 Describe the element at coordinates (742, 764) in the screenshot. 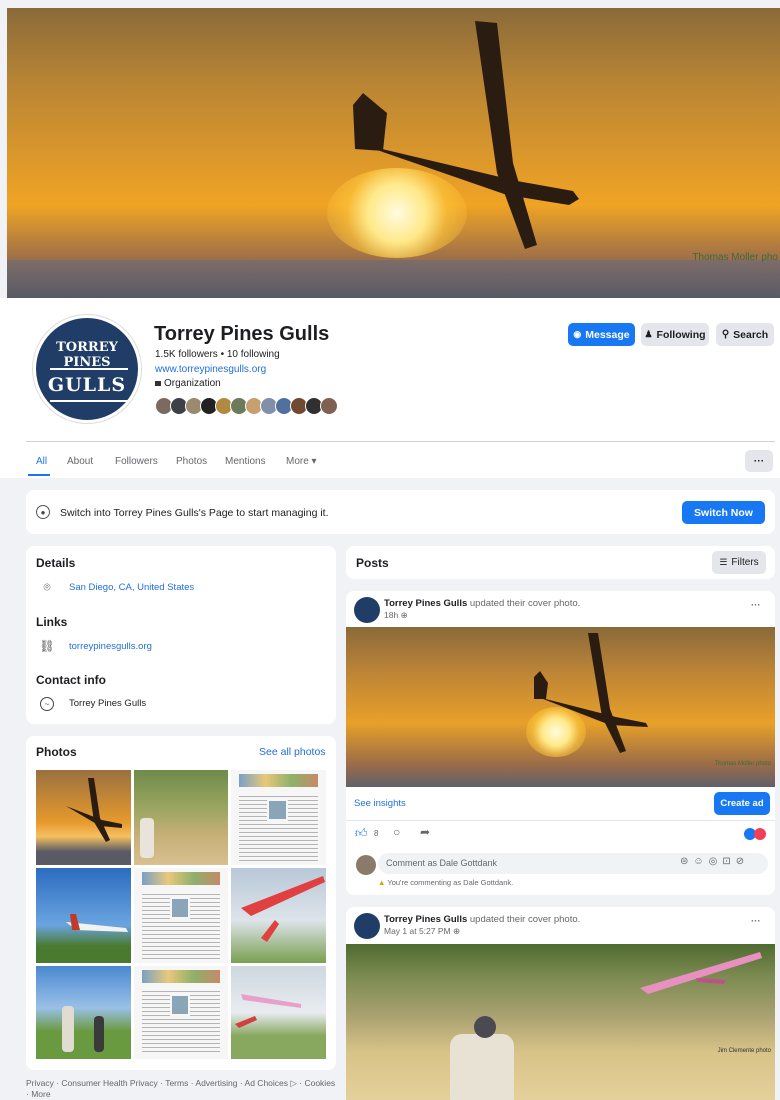

I see `image-credit: Thomas Moller photo` at that location.